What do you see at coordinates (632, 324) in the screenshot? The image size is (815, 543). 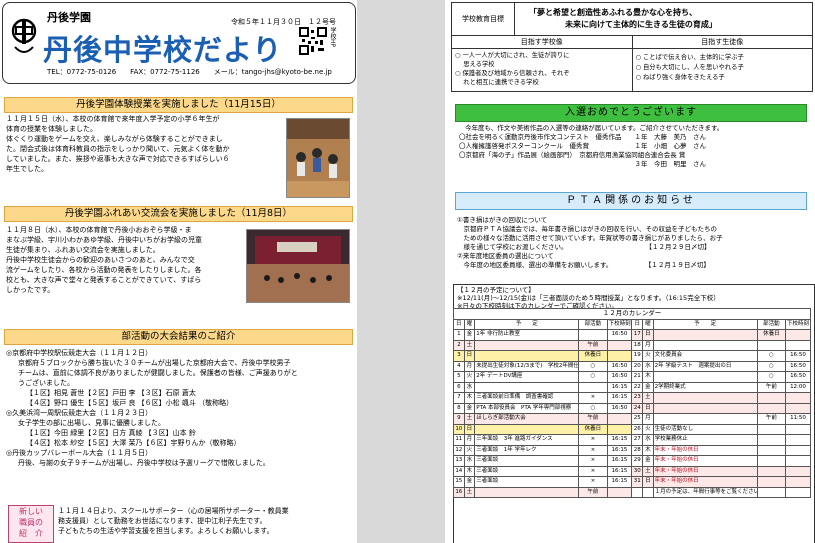 I see `calendar-header-row: 日曜予 定部活動 下校時刻日曜予 定部活動 下校時刻` at bounding box center [632, 324].